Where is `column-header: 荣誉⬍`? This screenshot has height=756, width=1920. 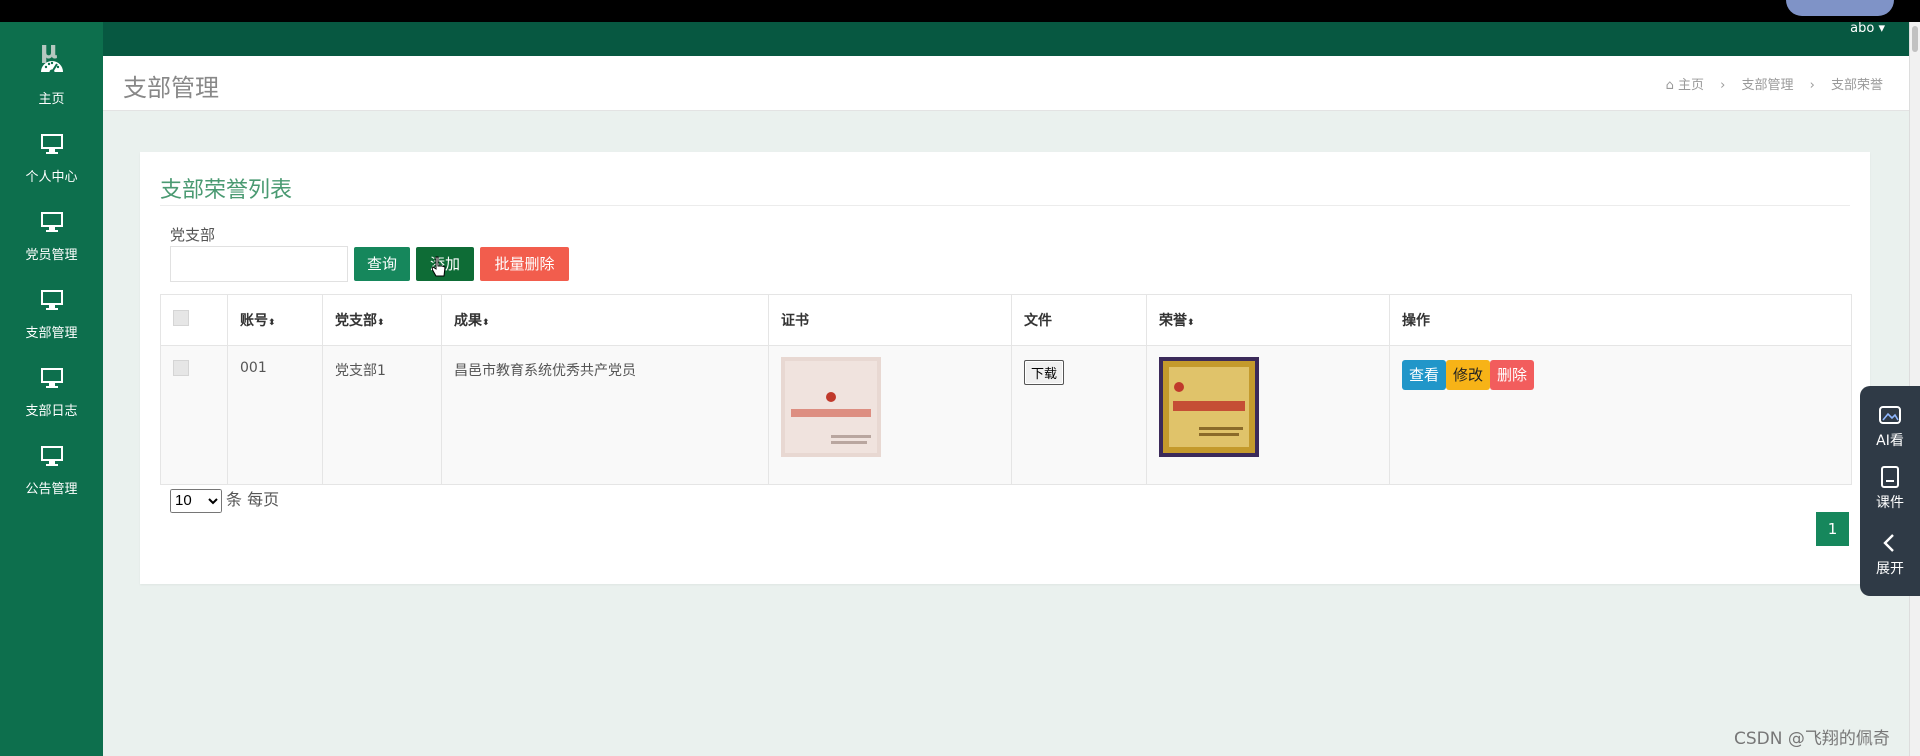 column-header: 荣誉⬍ is located at coordinates (1268, 320).